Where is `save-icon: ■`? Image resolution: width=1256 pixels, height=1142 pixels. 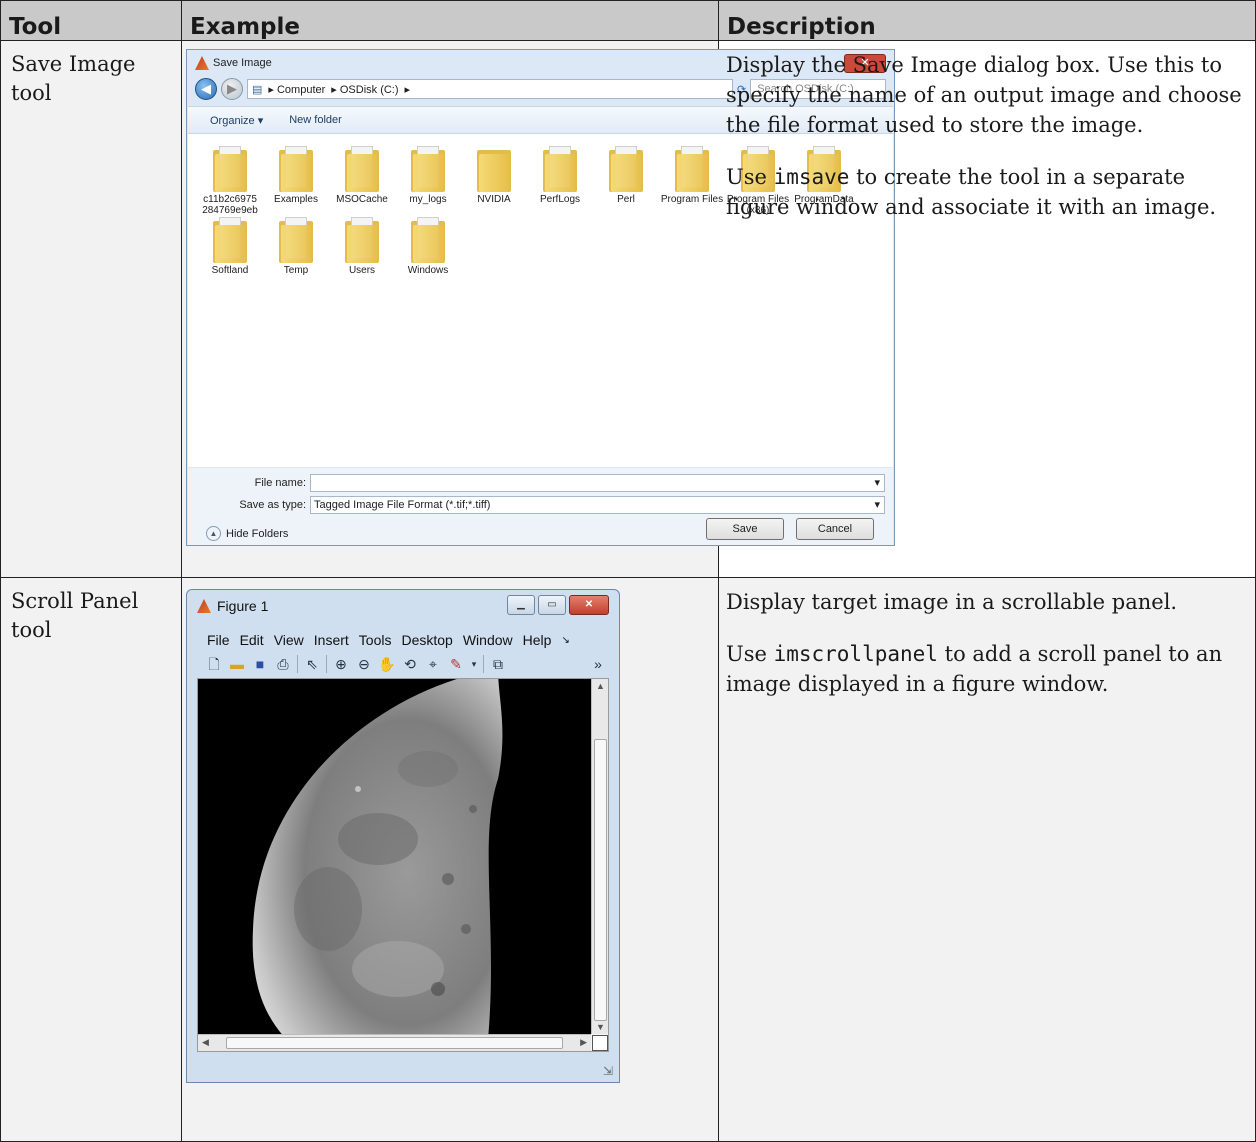 save-icon: ■ is located at coordinates (260, 664).